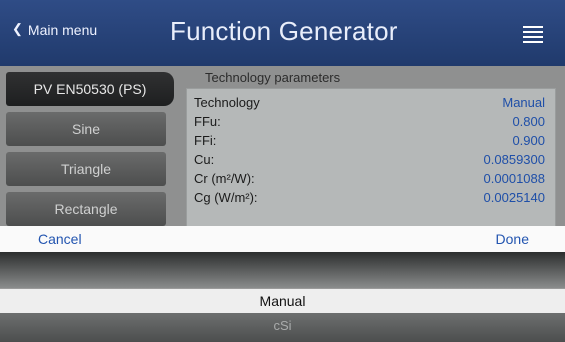 The width and height of the screenshot is (565, 342). Describe the element at coordinates (514, 178) in the screenshot. I see `param-value: 0.0001088` at that location.